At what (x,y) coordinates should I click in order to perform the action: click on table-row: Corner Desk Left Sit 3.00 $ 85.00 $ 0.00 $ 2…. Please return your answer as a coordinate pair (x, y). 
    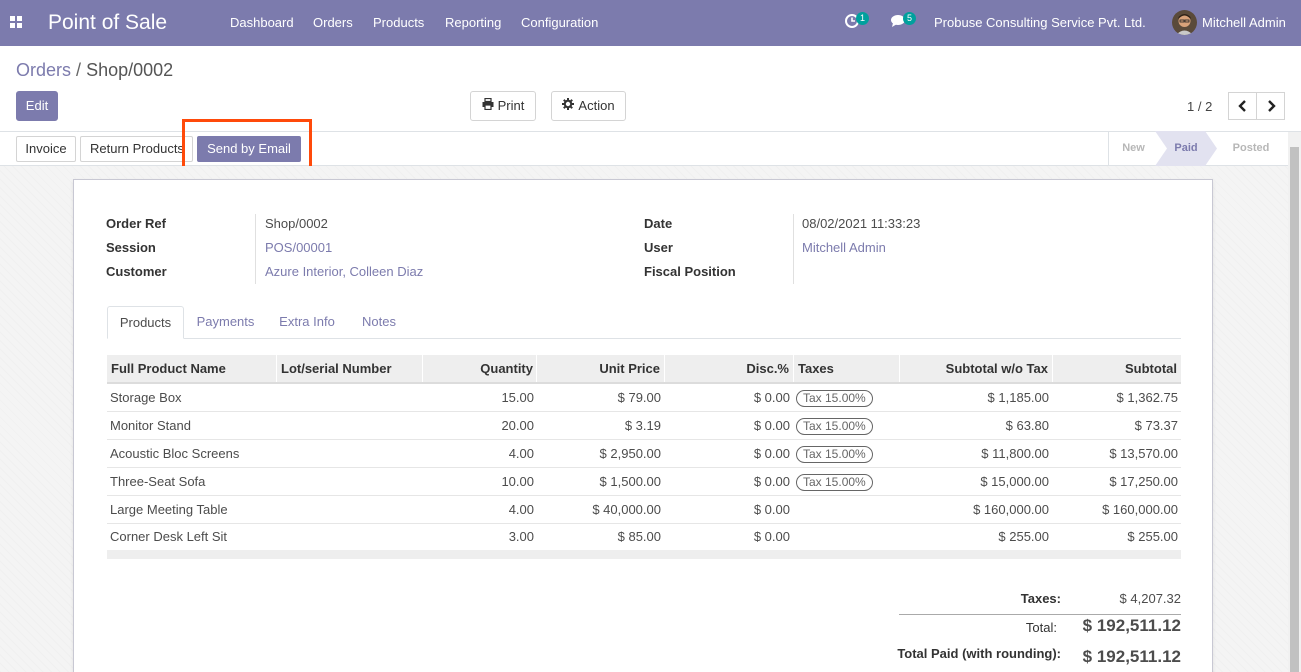
    Looking at the image, I should click on (644, 537).